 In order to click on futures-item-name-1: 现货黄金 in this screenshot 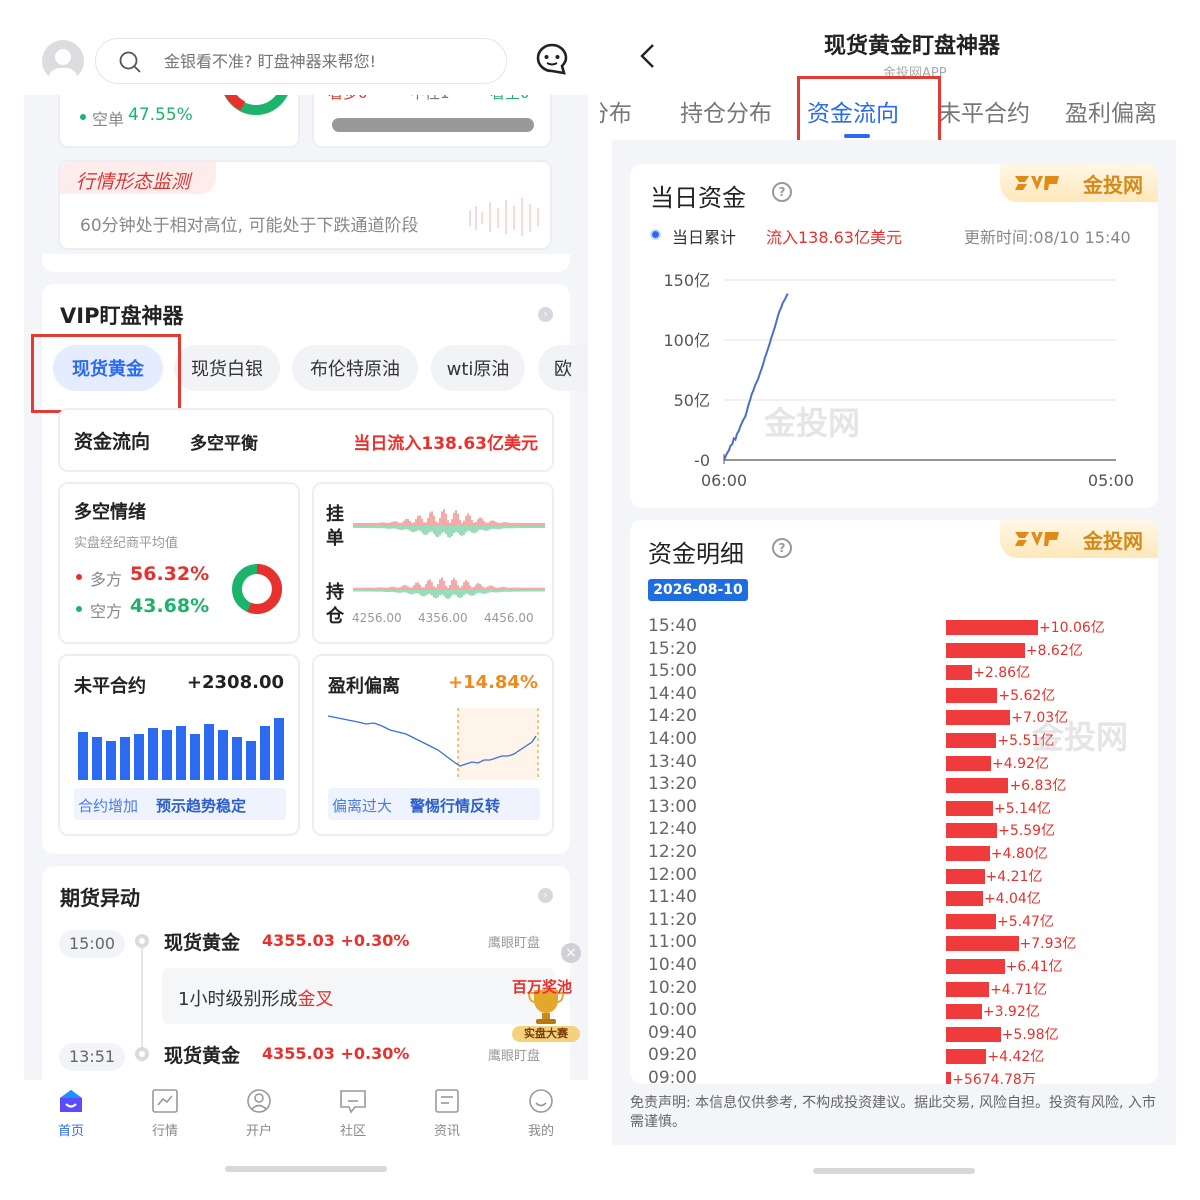, I will do `click(202, 941)`.